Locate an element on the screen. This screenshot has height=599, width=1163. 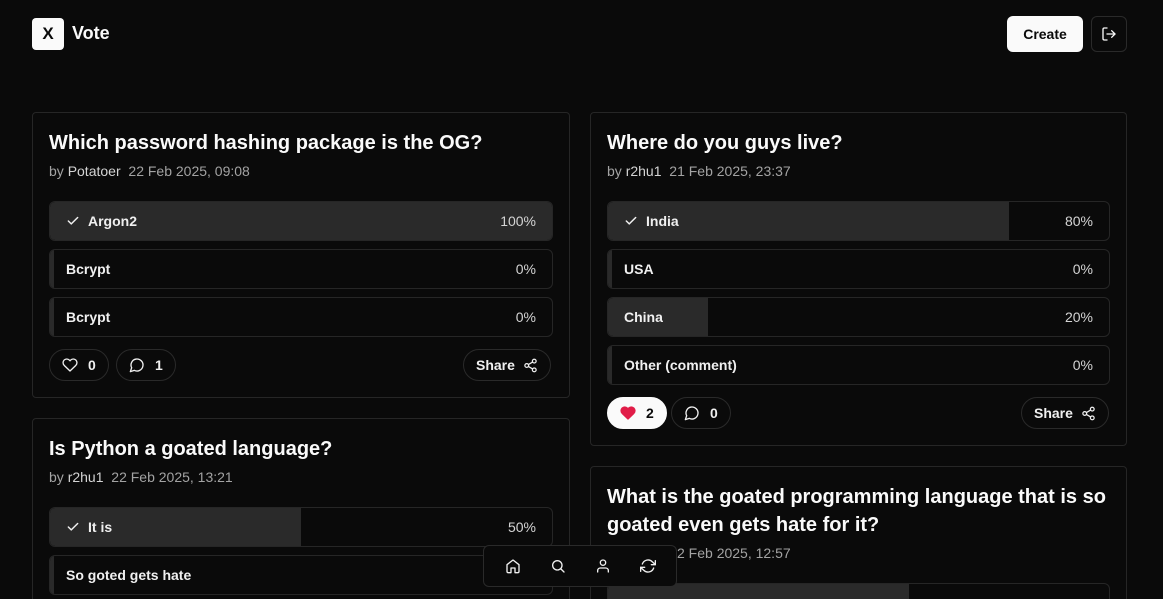
poll-option: India 80% is located at coordinates (858, 221).